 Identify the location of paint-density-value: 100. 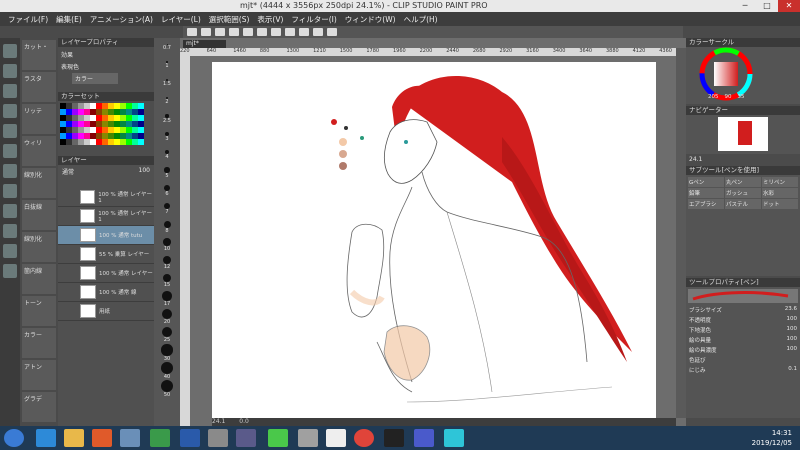
(792, 350).